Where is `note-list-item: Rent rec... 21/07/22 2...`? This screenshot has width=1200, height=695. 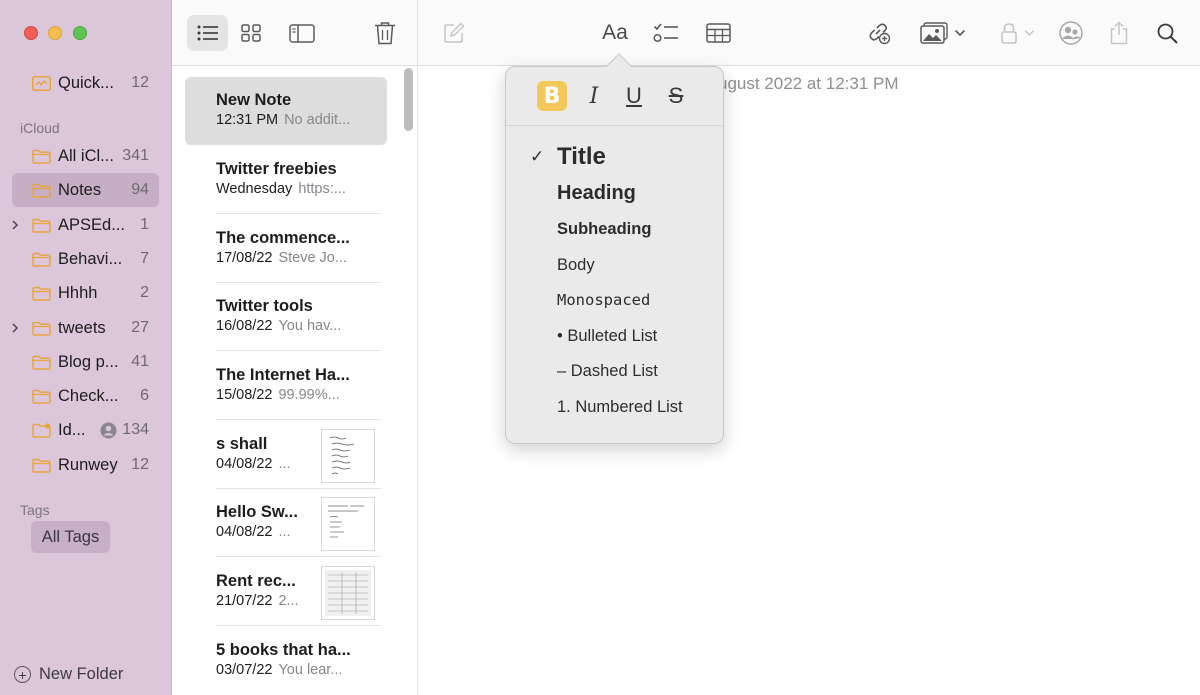
note-list-item: Rent rec... 21/07/22 2... is located at coordinates (286, 592).